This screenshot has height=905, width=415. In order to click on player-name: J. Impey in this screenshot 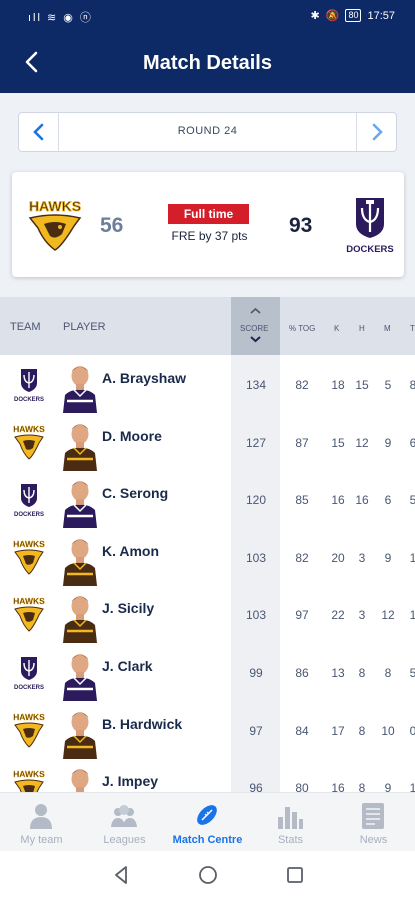, I will do `click(130, 781)`.